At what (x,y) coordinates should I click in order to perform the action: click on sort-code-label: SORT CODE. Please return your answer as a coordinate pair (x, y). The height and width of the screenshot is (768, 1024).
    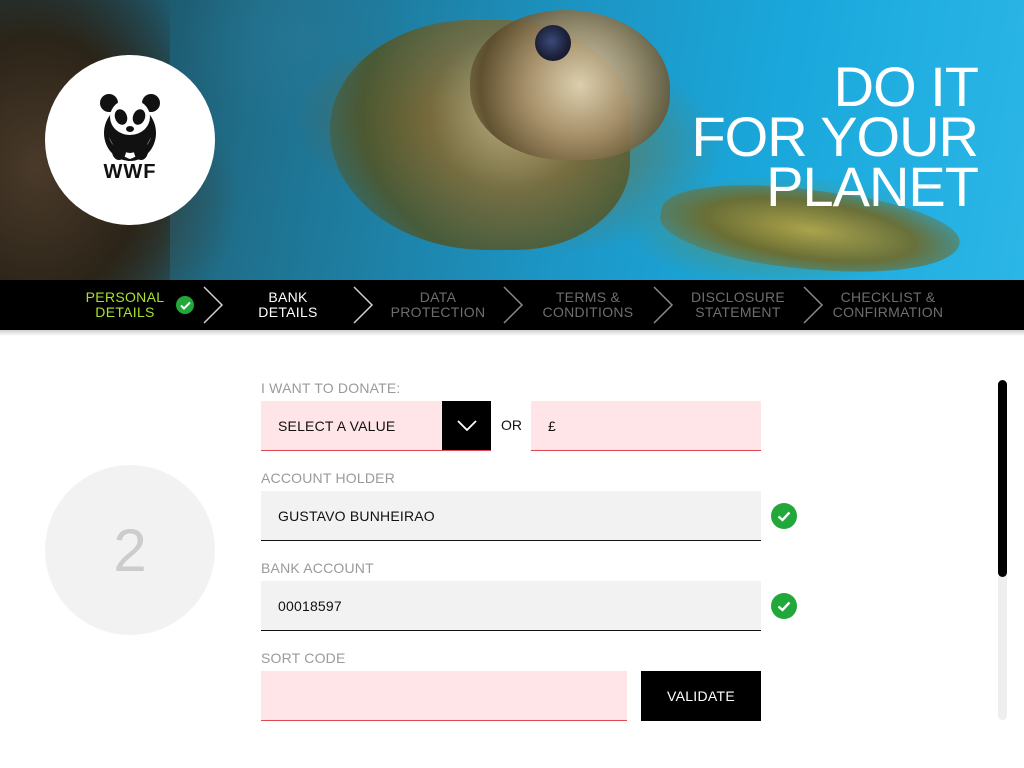
    Looking at the image, I should click on (303, 658).